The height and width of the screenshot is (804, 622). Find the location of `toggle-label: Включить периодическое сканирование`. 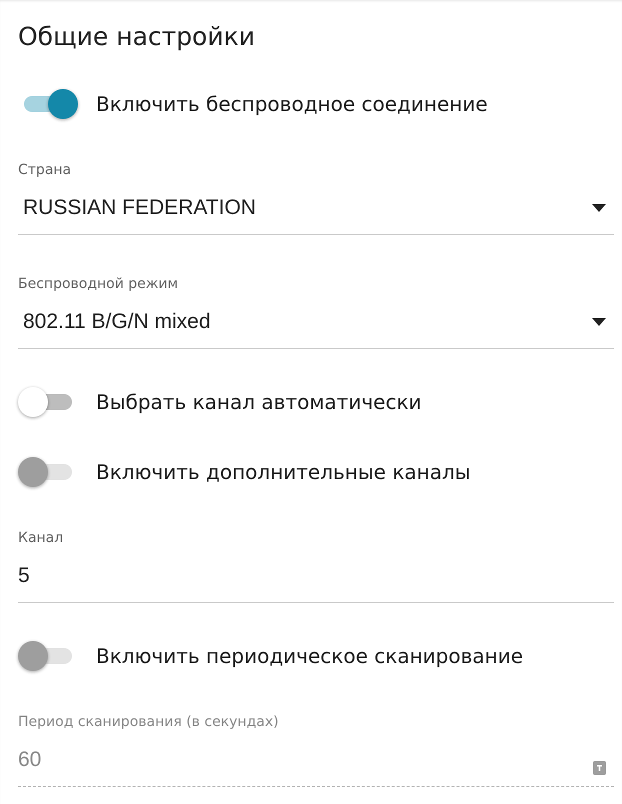

toggle-label: Включить периодическое сканирование is located at coordinates (310, 656).